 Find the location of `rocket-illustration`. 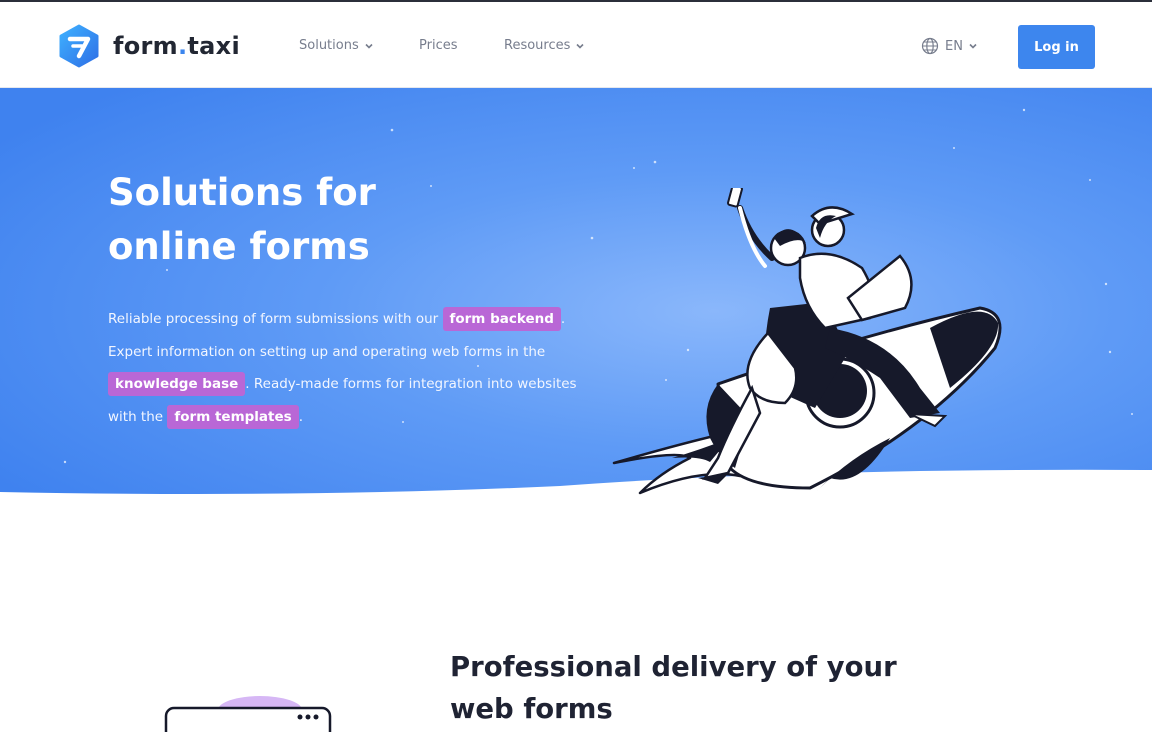

rocket-illustration is located at coordinates (807, 341).